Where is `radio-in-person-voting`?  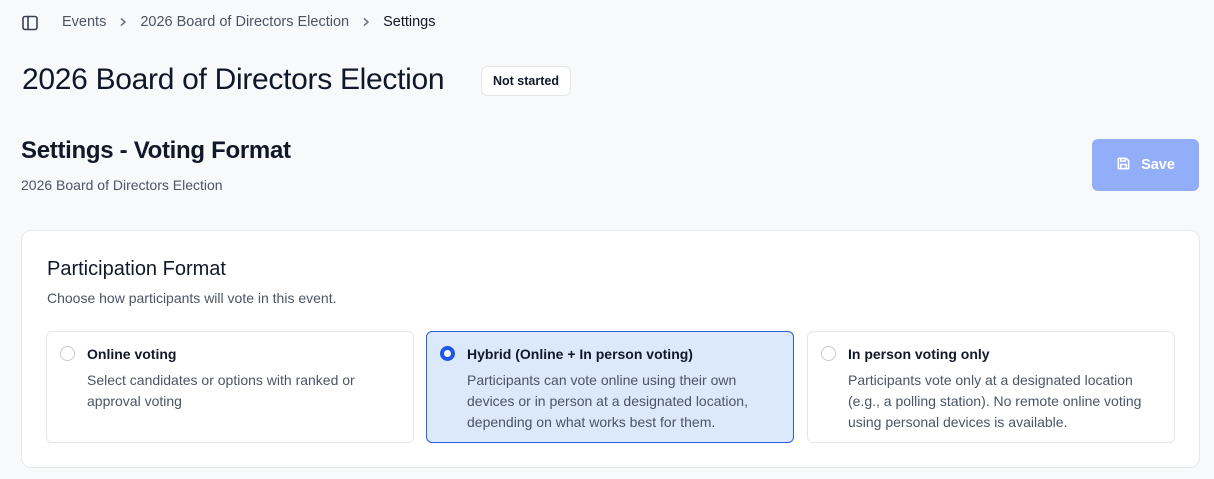 radio-in-person-voting is located at coordinates (828, 353).